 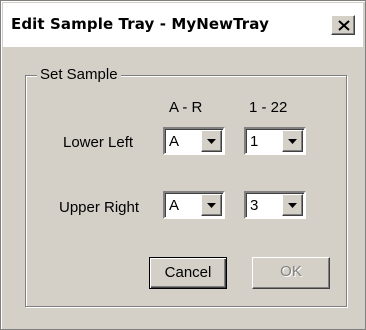 What do you see at coordinates (254, 205) in the screenshot?
I see `combo-value: 3` at bounding box center [254, 205].